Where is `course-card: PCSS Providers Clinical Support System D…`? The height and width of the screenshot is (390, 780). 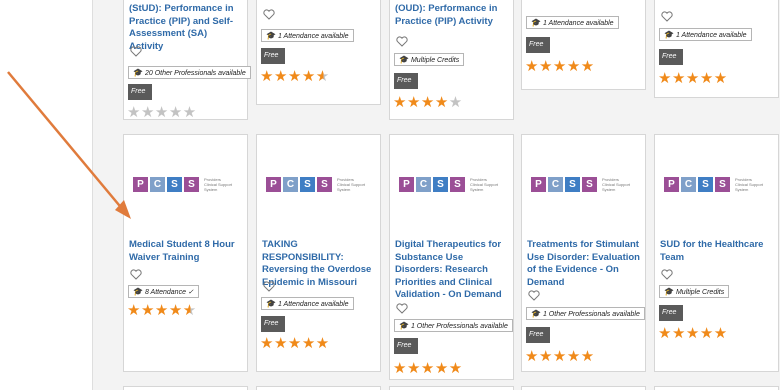
course-card: PCSS Providers Clinical Support System D… is located at coordinates (451, 257).